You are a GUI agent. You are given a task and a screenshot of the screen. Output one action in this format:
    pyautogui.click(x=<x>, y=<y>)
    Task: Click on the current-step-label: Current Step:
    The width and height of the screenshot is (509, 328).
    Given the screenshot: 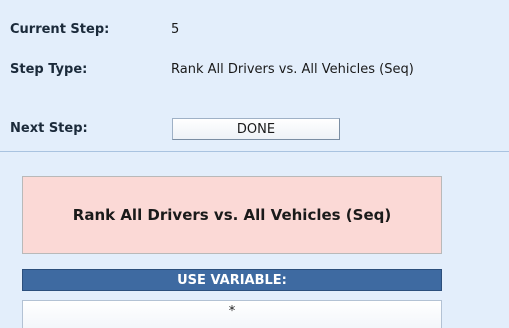 What is the action you would take?
    pyautogui.click(x=60, y=29)
    